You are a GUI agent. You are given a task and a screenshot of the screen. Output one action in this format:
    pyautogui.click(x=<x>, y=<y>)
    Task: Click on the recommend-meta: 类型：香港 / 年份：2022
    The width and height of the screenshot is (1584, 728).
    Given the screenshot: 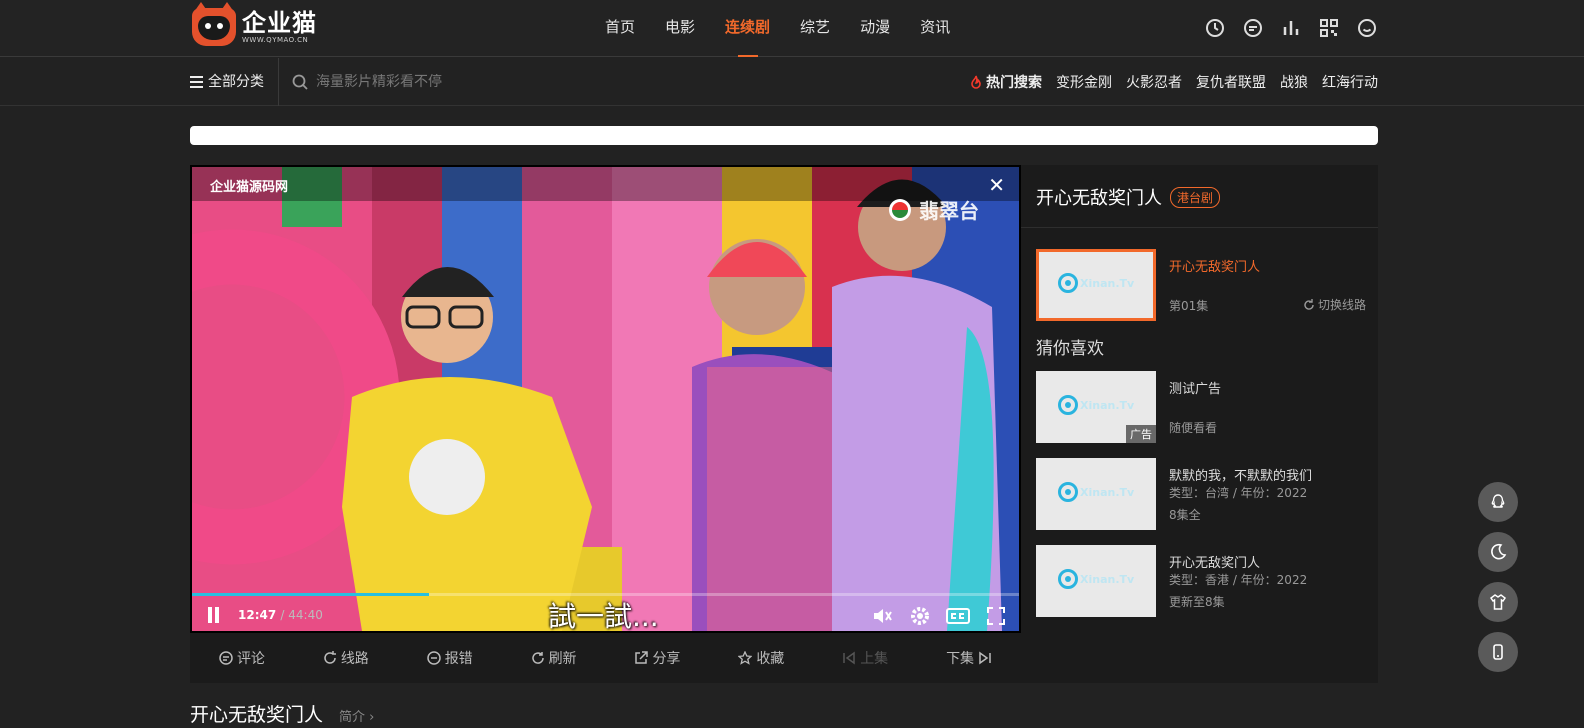 What is the action you would take?
    pyautogui.click(x=1238, y=580)
    